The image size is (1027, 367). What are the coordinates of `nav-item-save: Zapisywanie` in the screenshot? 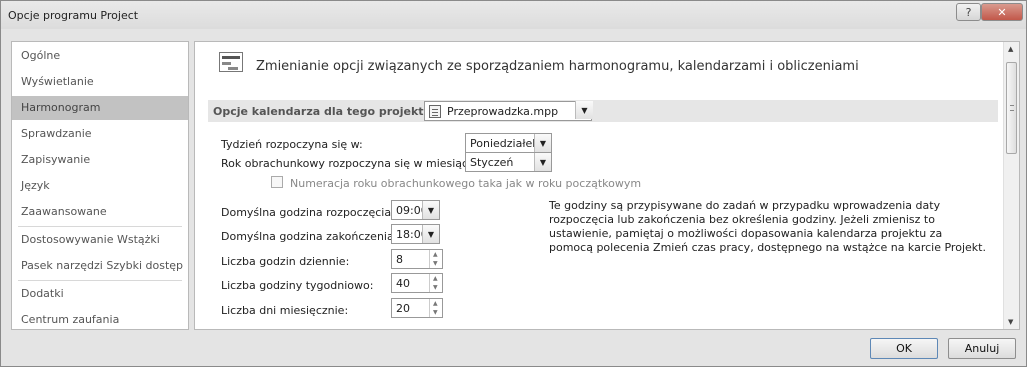 It's located at (100, 160).